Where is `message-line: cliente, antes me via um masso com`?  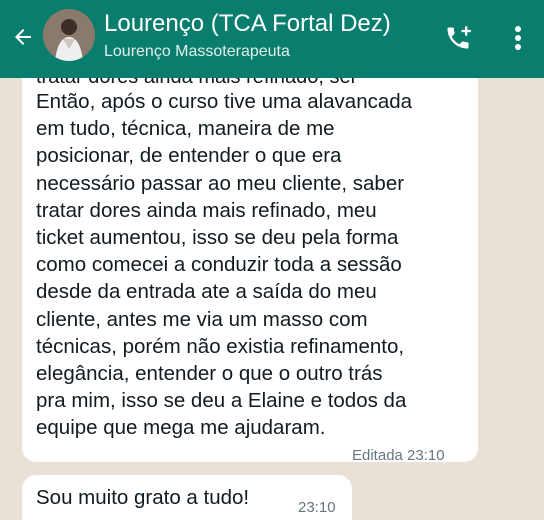 message-line: cliente, antes me via um masso com is located at coordinates (202, 319).